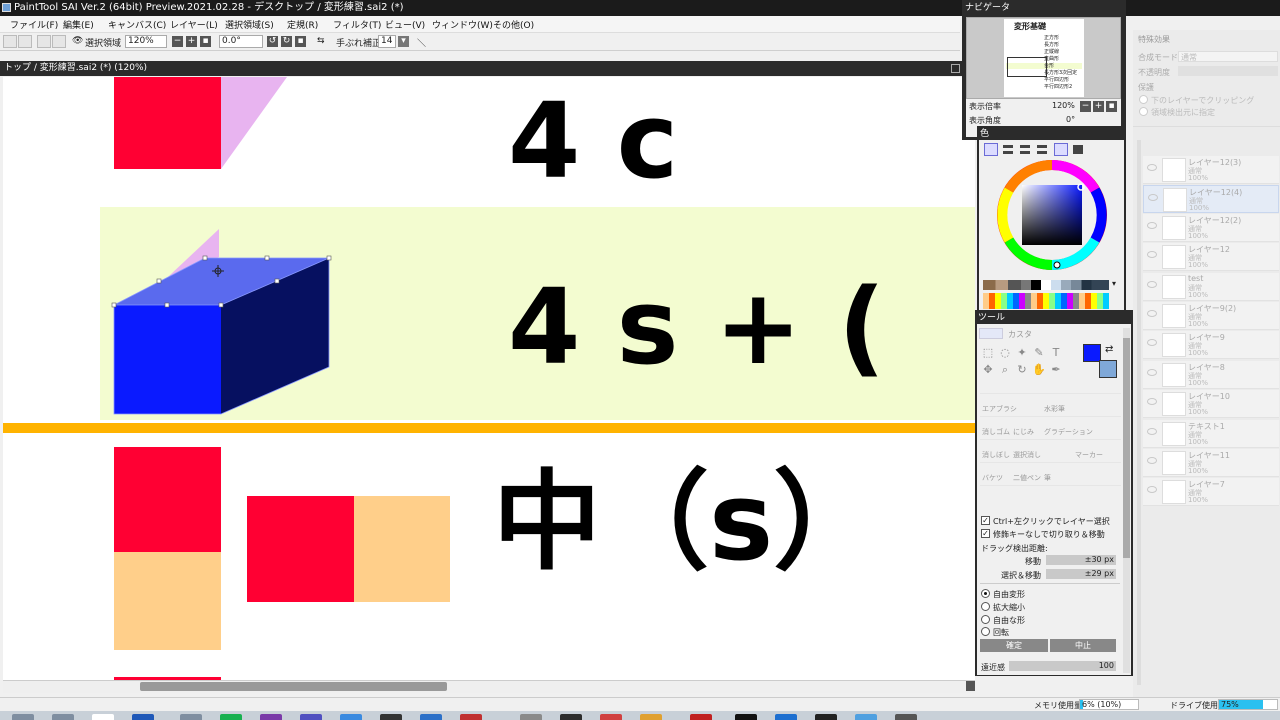  What do you see at coordinates (1054, 409) in the screenshot?
I see `brush-watercolor: 水彩筆` at bounding box center [1054, 409].